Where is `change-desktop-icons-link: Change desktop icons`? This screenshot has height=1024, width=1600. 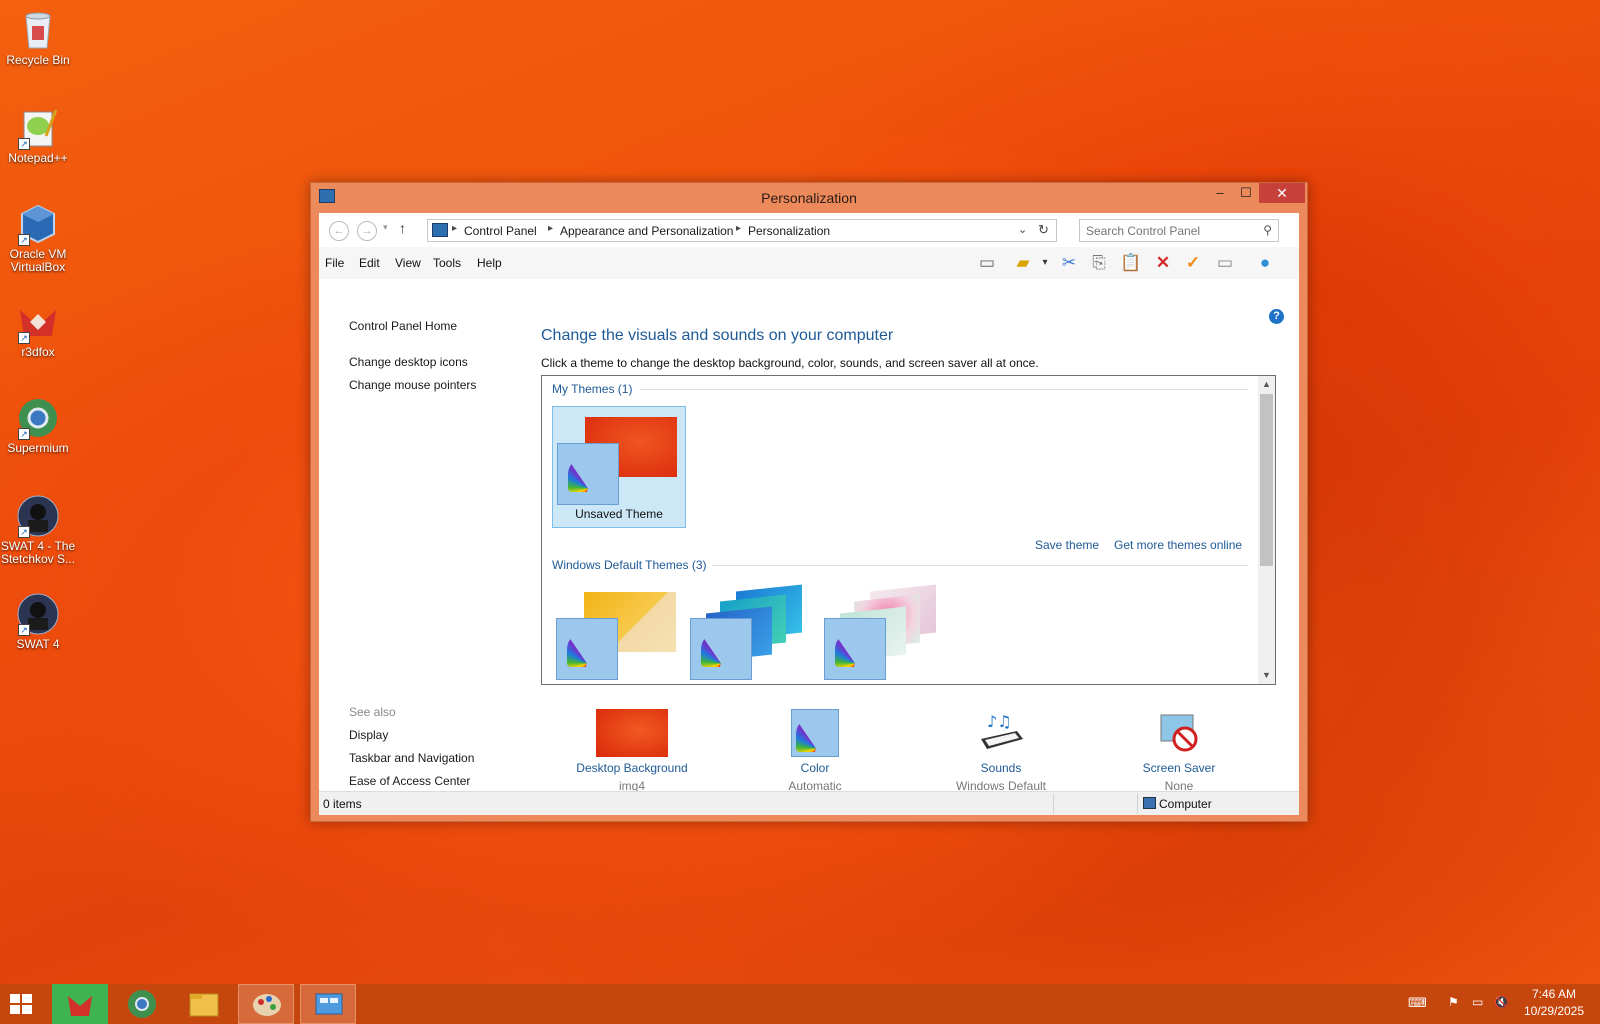
change-desktop-icons-link: Change desktop icons is located at coordinates (408, 362).